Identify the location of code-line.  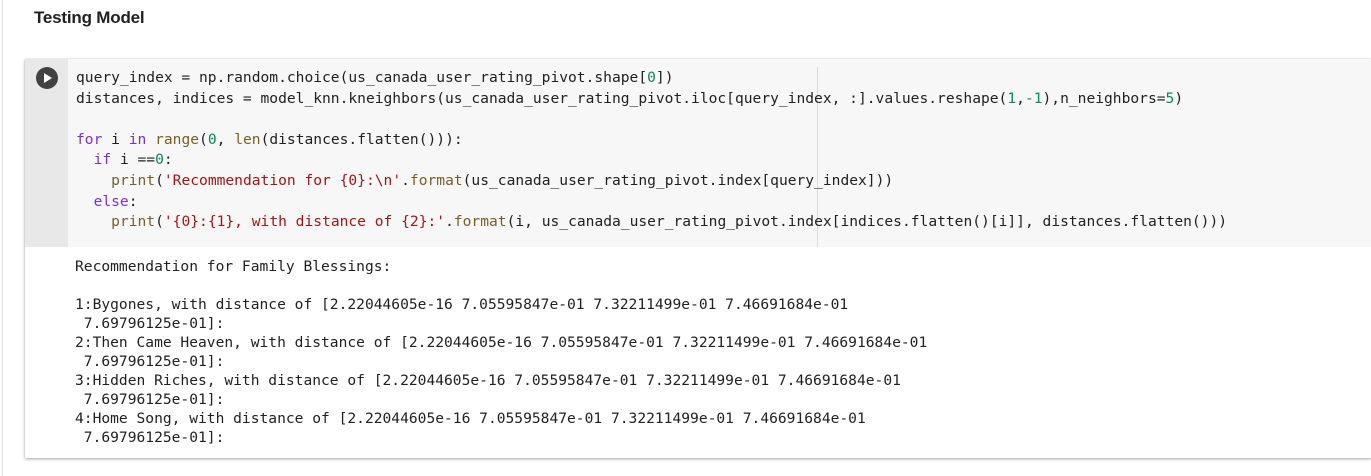
(651, 119).